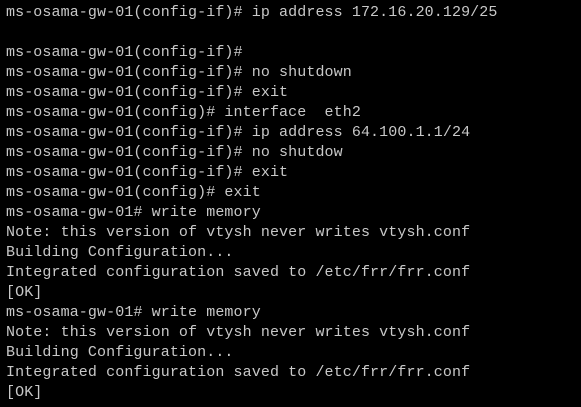 Image resolution: width=581 pixels, height=407 pixels. Describe the element at coordinates (124, 52) in the screenshot. I see `terminal-line: ms-osama-gw-01(config-if)#` at that location.